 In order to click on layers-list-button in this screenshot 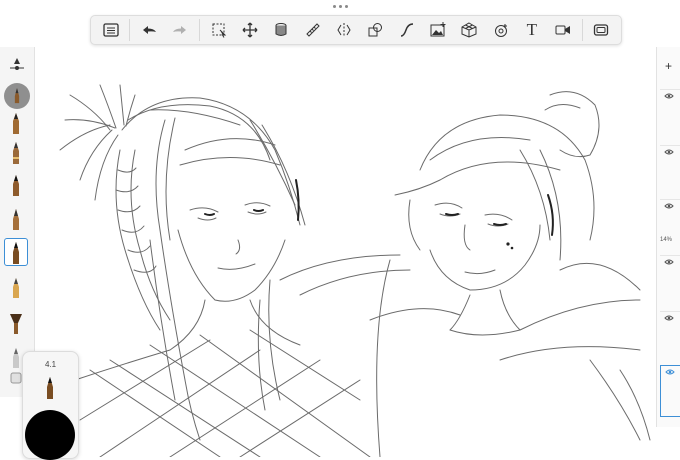, I will do `click(110, 30)`.